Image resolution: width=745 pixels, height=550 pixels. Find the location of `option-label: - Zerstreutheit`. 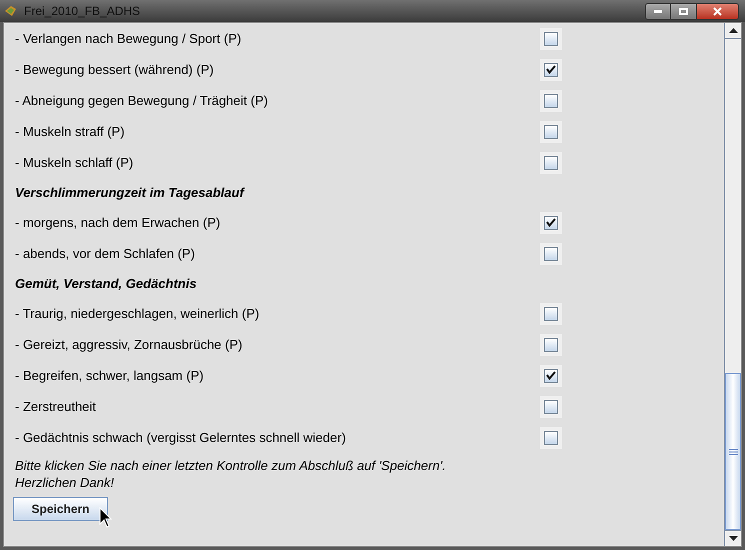

option-label: - Zerstreutheit is located at coordinates (56, 407).